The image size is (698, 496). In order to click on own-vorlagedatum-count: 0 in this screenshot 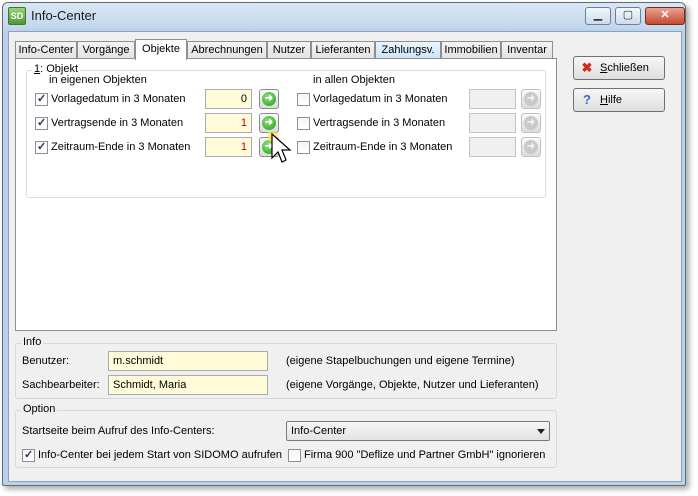, I will do `click(228, 99)`.